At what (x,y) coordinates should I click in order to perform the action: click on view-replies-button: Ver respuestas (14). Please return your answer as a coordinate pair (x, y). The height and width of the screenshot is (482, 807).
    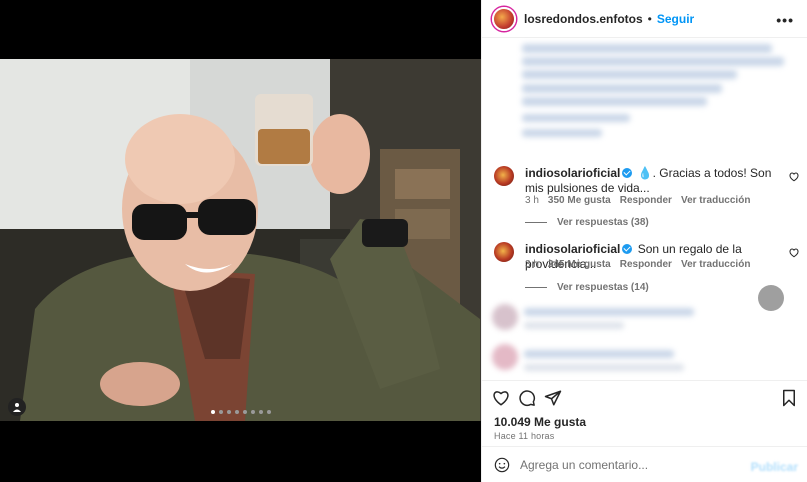
    Looking at the image, I should click on (587, 287).